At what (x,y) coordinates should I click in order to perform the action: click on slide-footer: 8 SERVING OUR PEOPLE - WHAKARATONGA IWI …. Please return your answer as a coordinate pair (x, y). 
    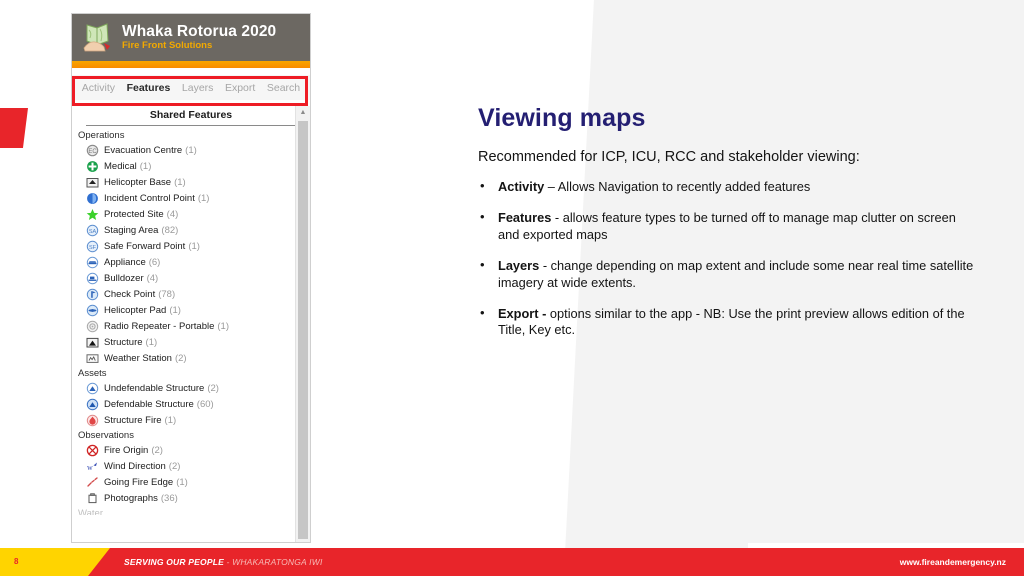
    Looking at the image, I should click on (512, 562).